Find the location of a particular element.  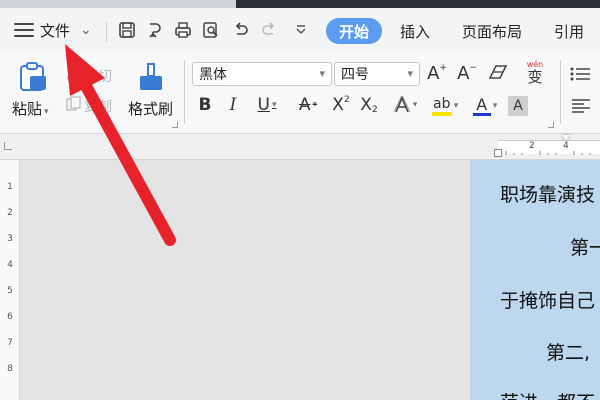

print-preview-icon is located at coordinates (211, 30).